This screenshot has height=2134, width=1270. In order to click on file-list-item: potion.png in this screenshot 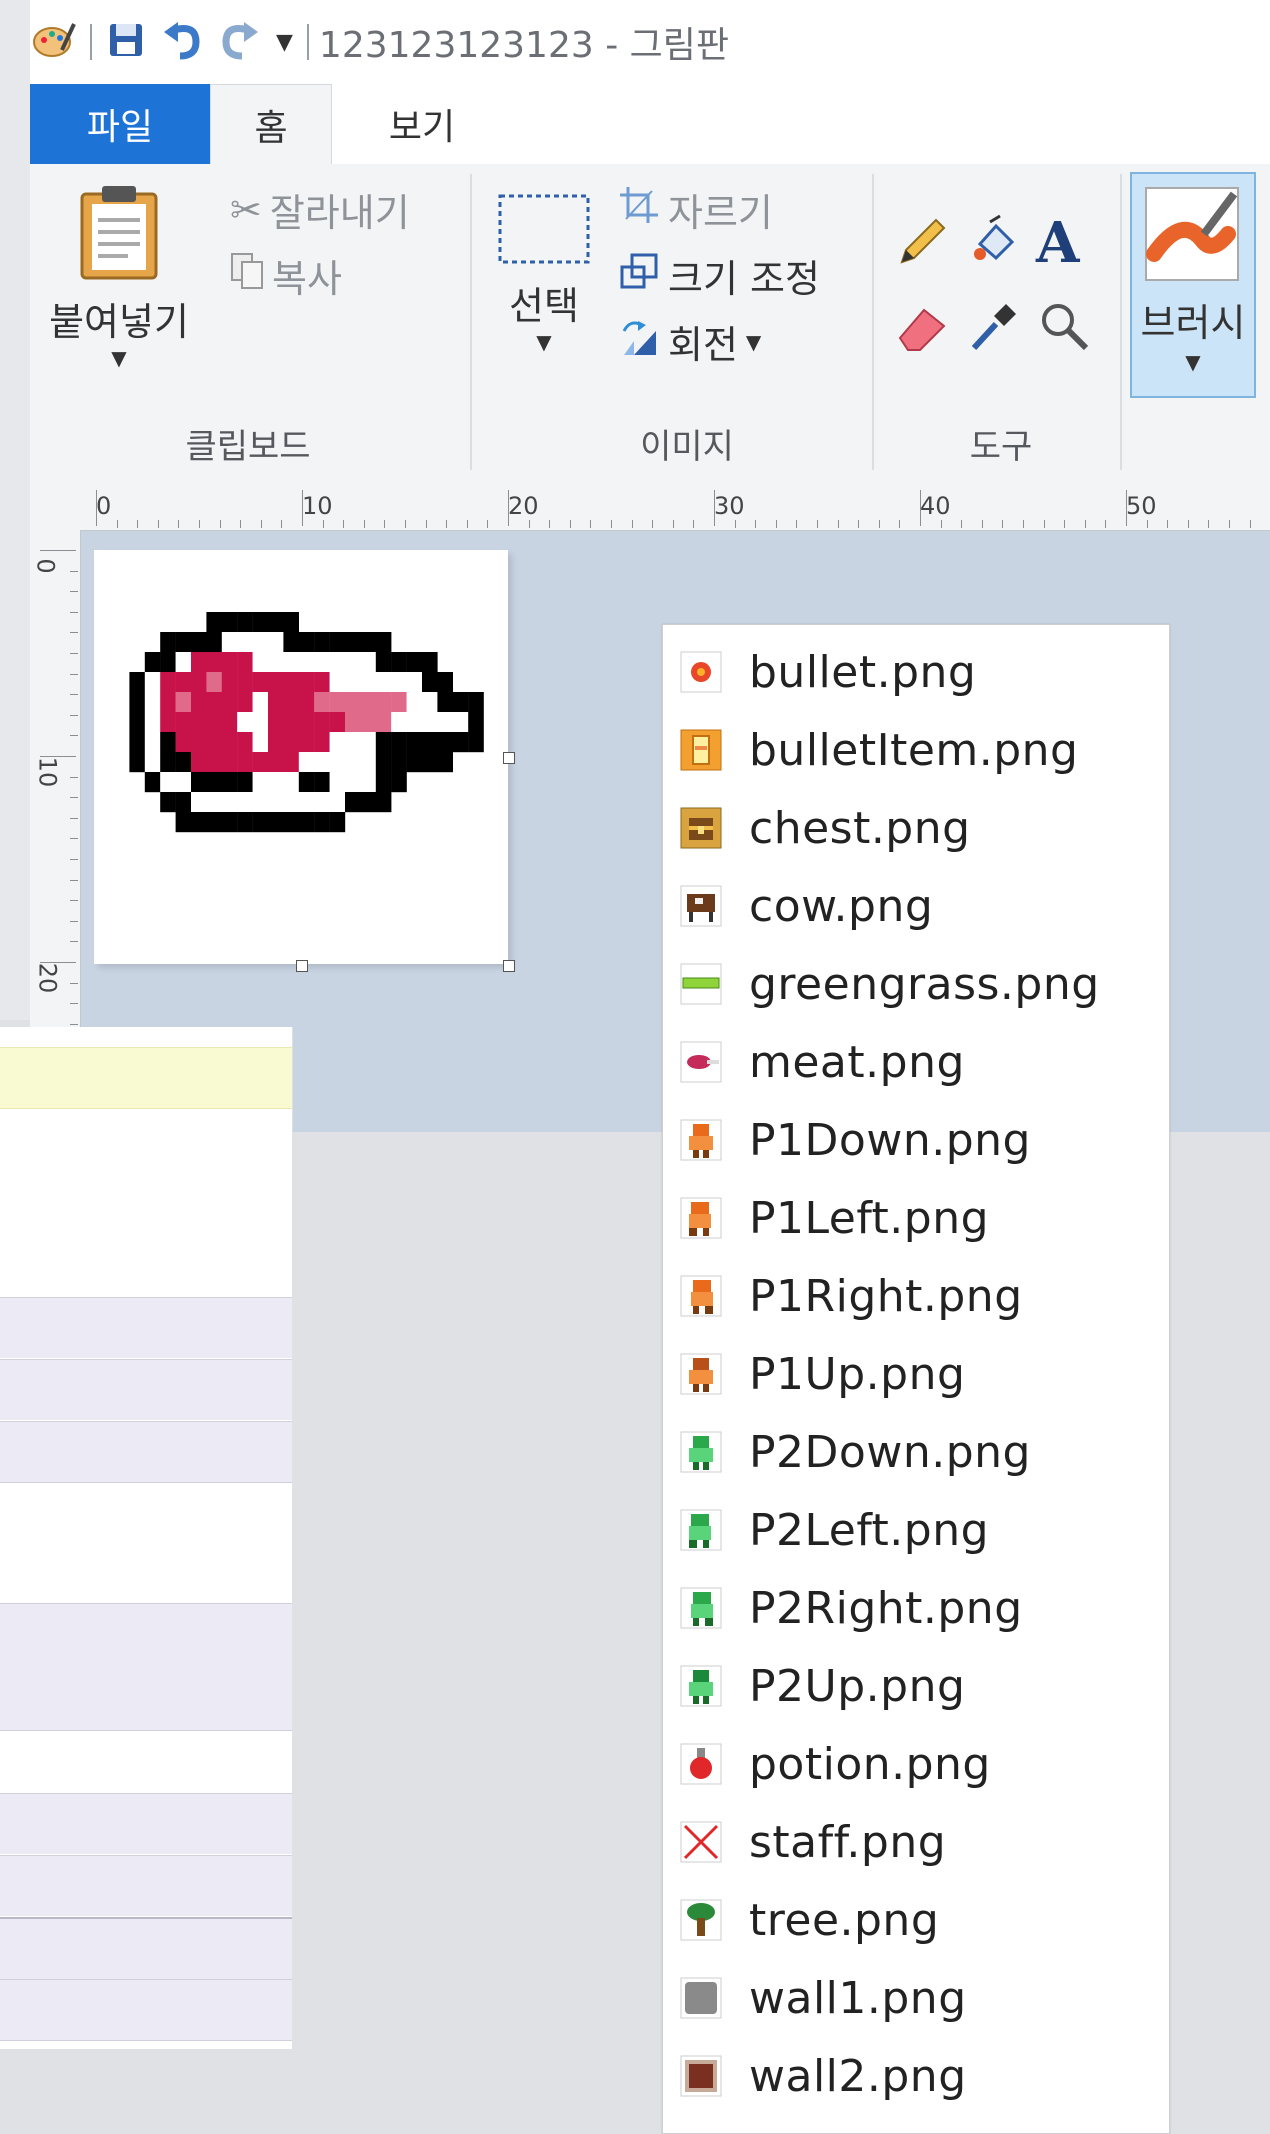, I will do `click(916, 1764)`.